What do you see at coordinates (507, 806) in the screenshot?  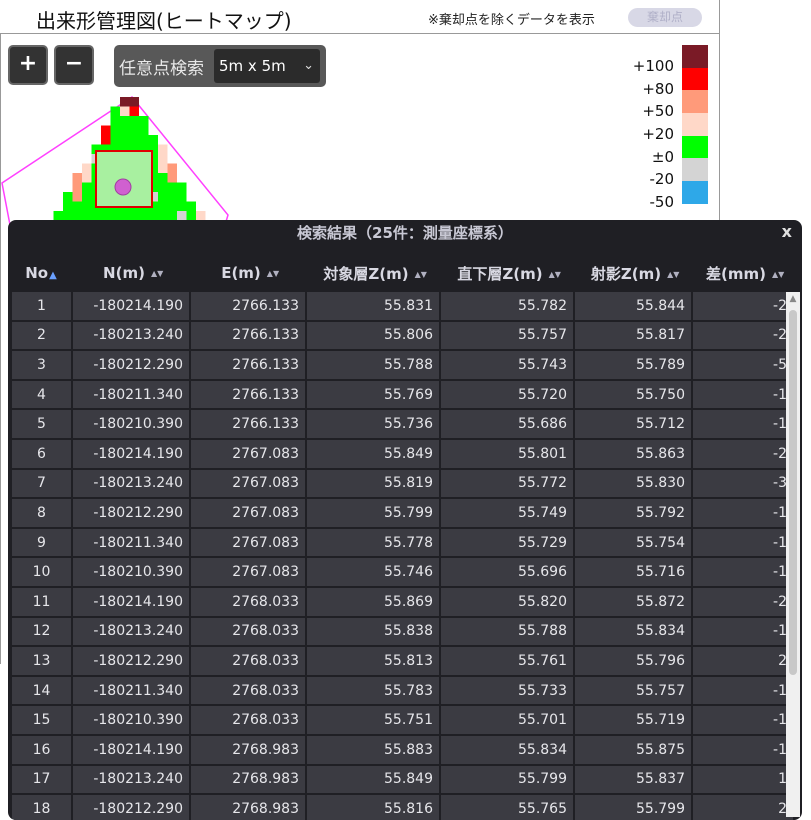 I see `table-cell: 55.765` at bounding box center [507, 806].